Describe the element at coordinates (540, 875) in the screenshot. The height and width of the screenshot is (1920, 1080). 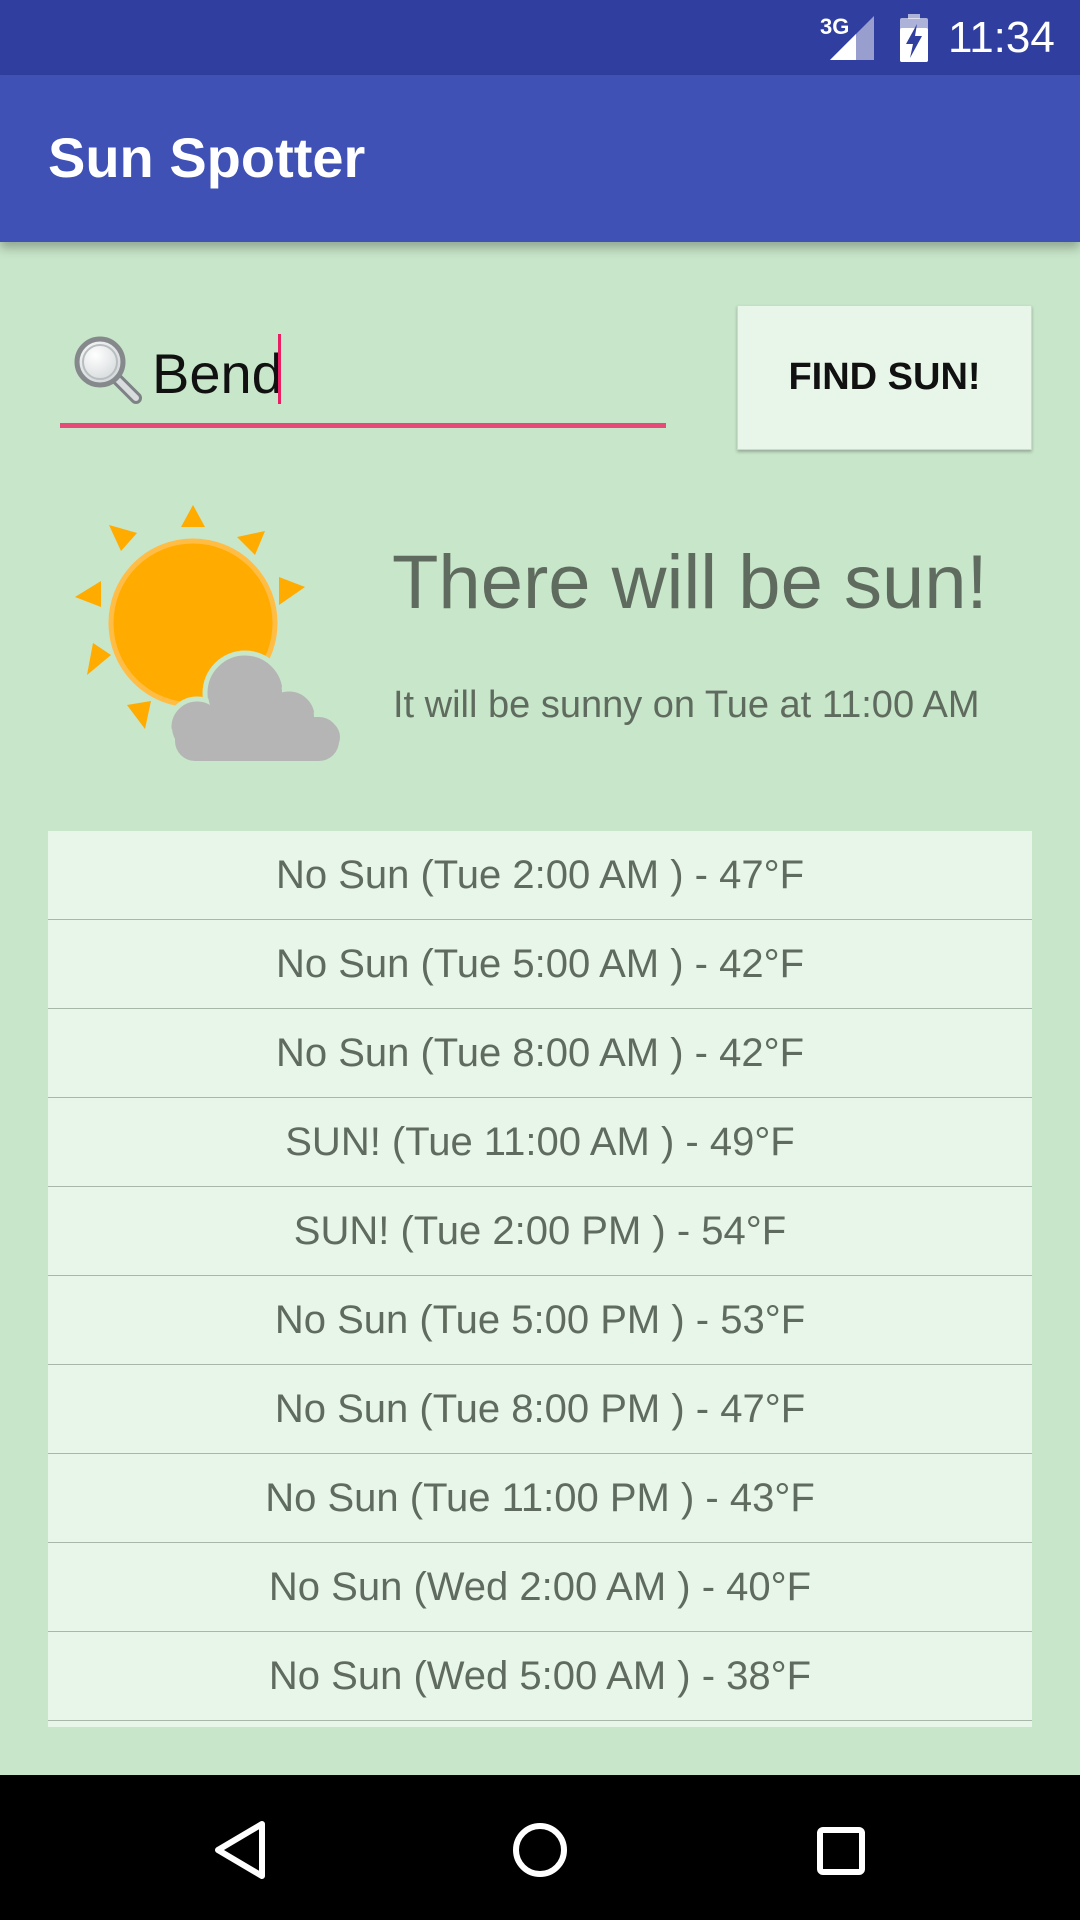
I see `forecast-row: No Sun (Tue 2:00 AM ) - 47°F` at that location.